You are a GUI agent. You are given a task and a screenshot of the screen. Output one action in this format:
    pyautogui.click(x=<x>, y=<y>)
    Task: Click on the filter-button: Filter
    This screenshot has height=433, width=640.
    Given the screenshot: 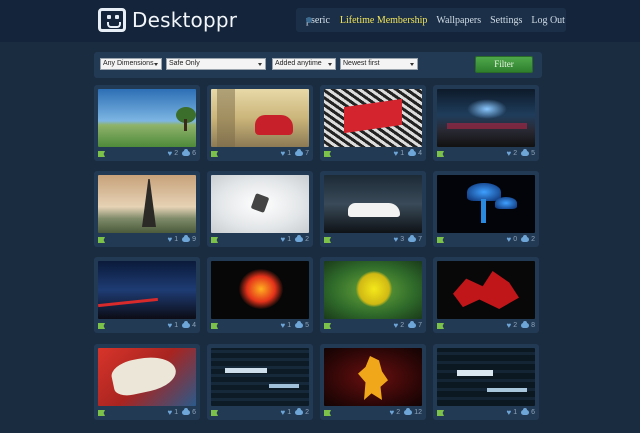 What is the action you would take?
    pyautogui.click(x=504, y=64)
    